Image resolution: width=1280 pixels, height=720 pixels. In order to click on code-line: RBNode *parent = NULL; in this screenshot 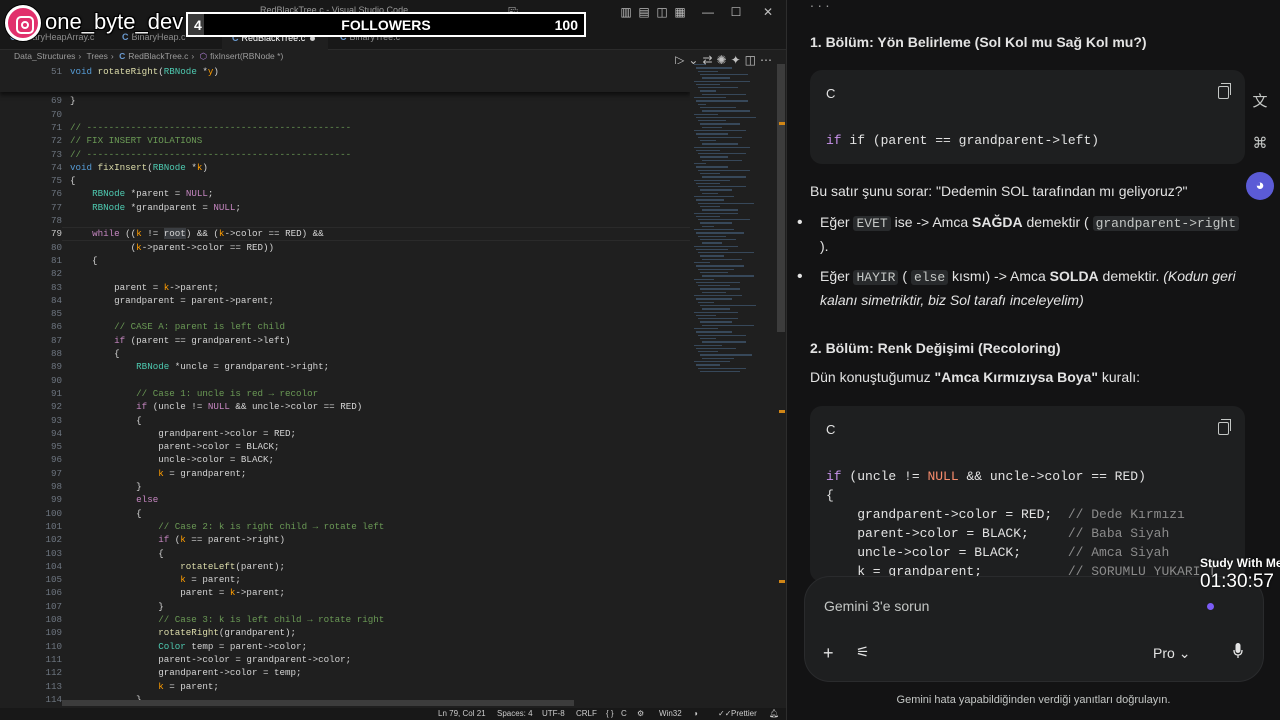, I will do `click(141, 193)`.